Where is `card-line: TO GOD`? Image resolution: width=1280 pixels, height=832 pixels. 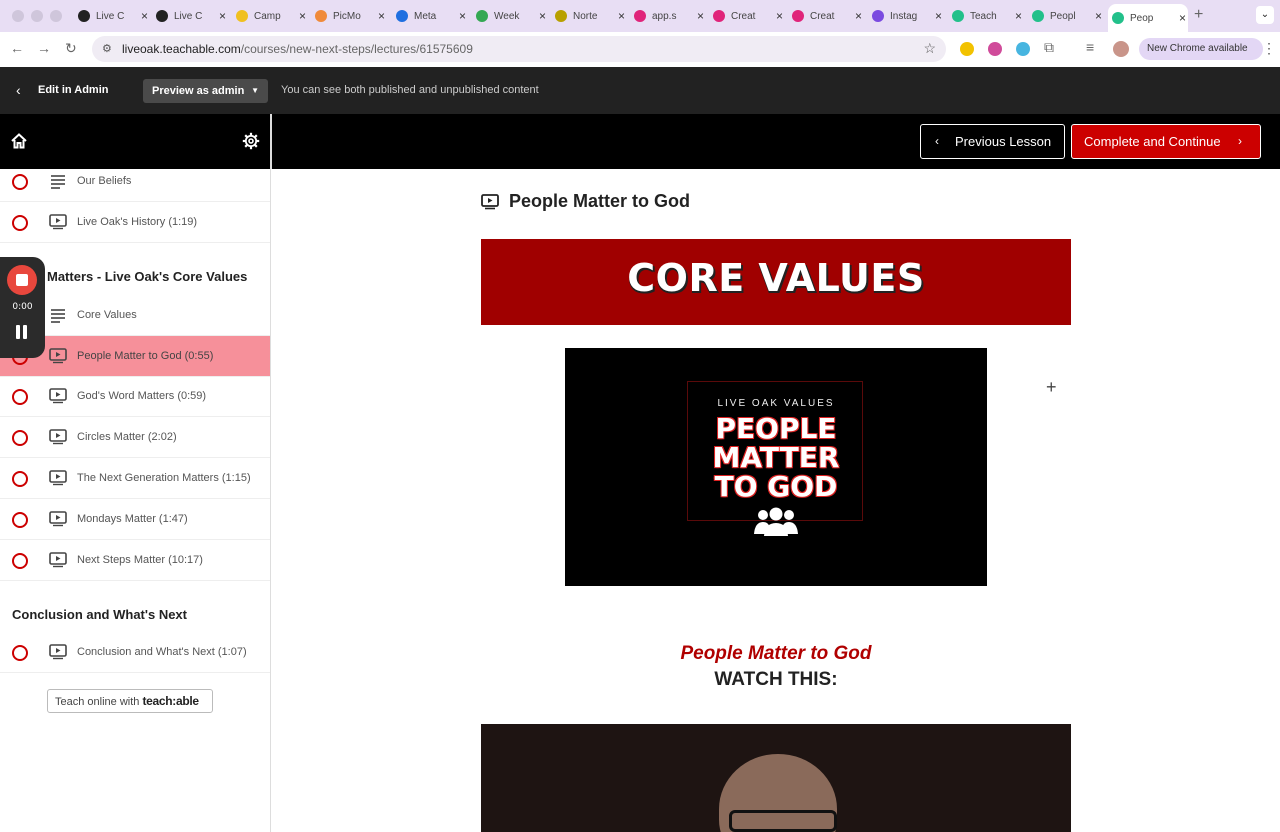 card-line: TO GOD is located at coordinates (776, 486).